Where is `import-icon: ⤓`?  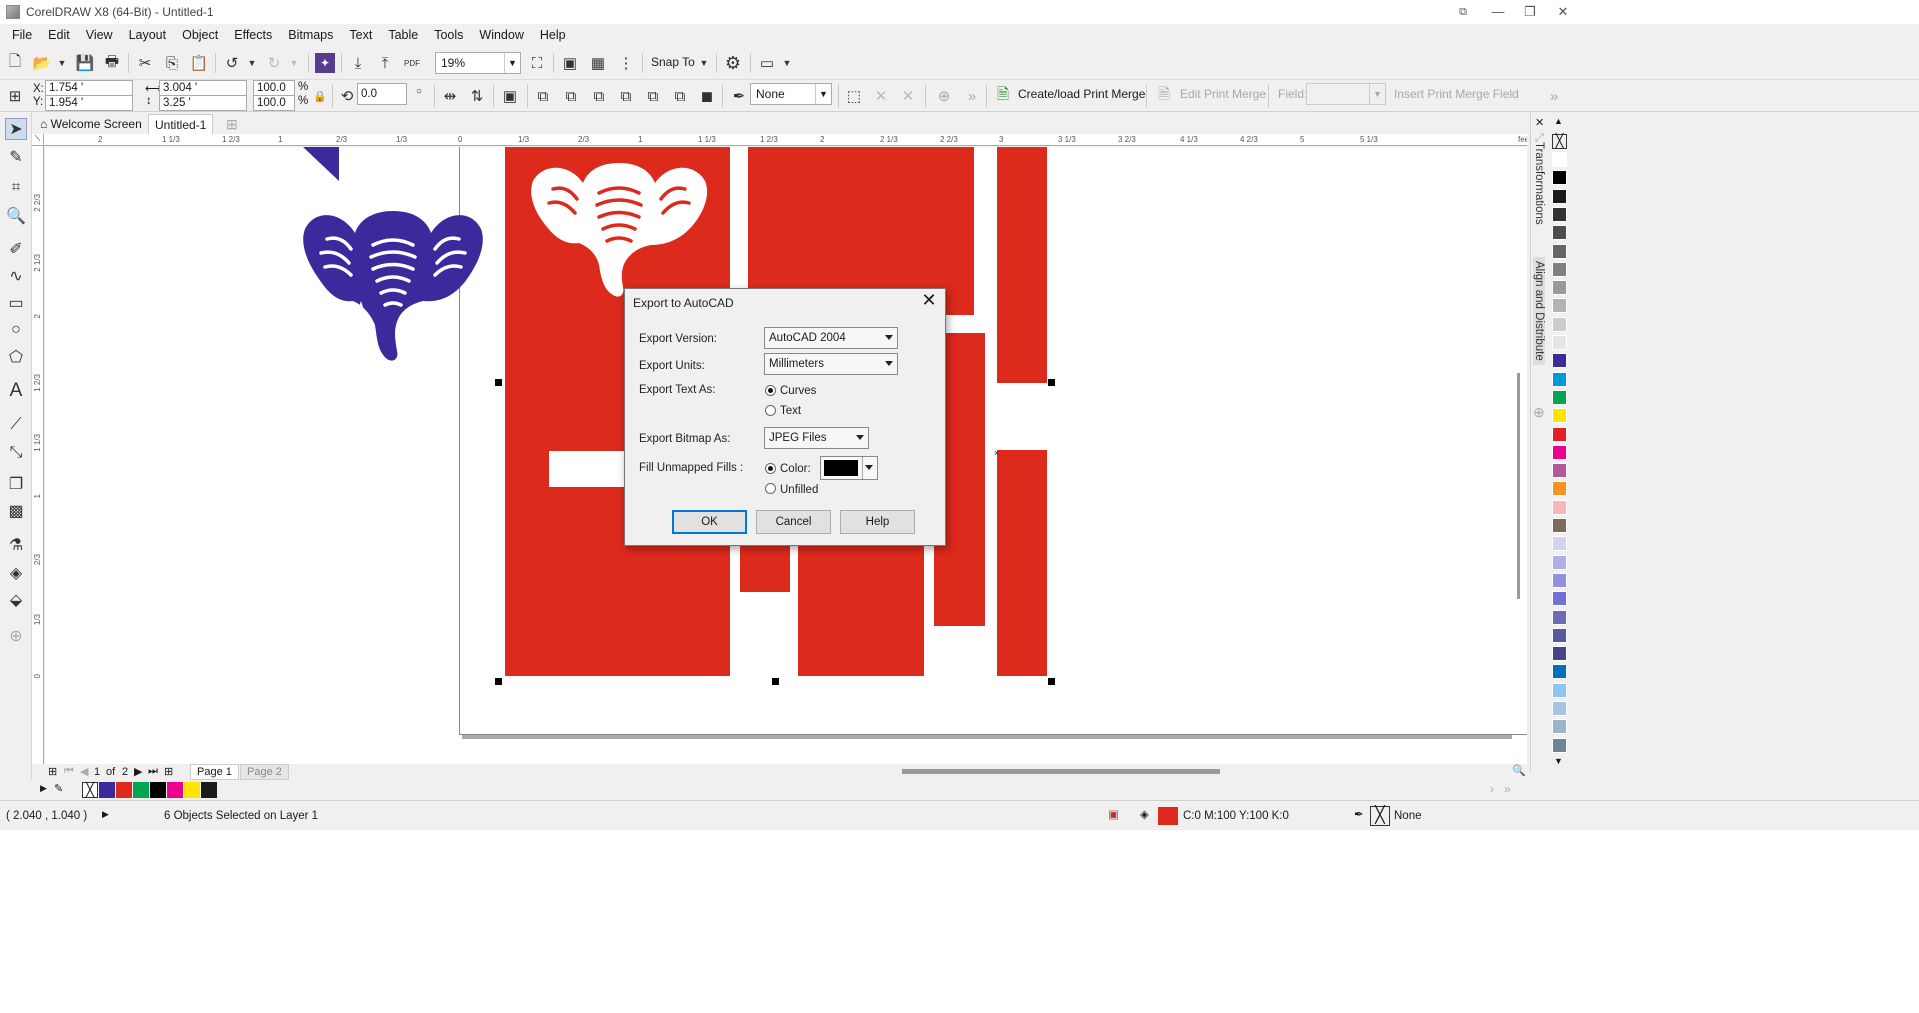 import-icon: ⤓ is located at coordinates (358, 63).